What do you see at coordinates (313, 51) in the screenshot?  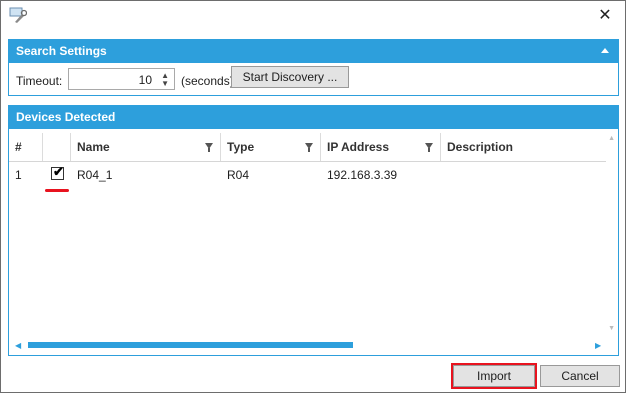 I see `search-settings-header: Search Settings` at bounding box center [313, 51].